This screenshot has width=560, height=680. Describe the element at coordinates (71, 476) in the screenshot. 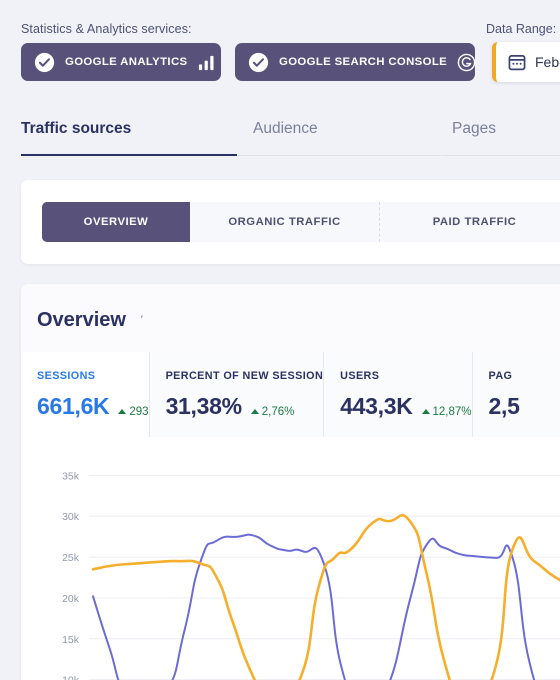

I see `y-axis-tick: 35k` at that location.